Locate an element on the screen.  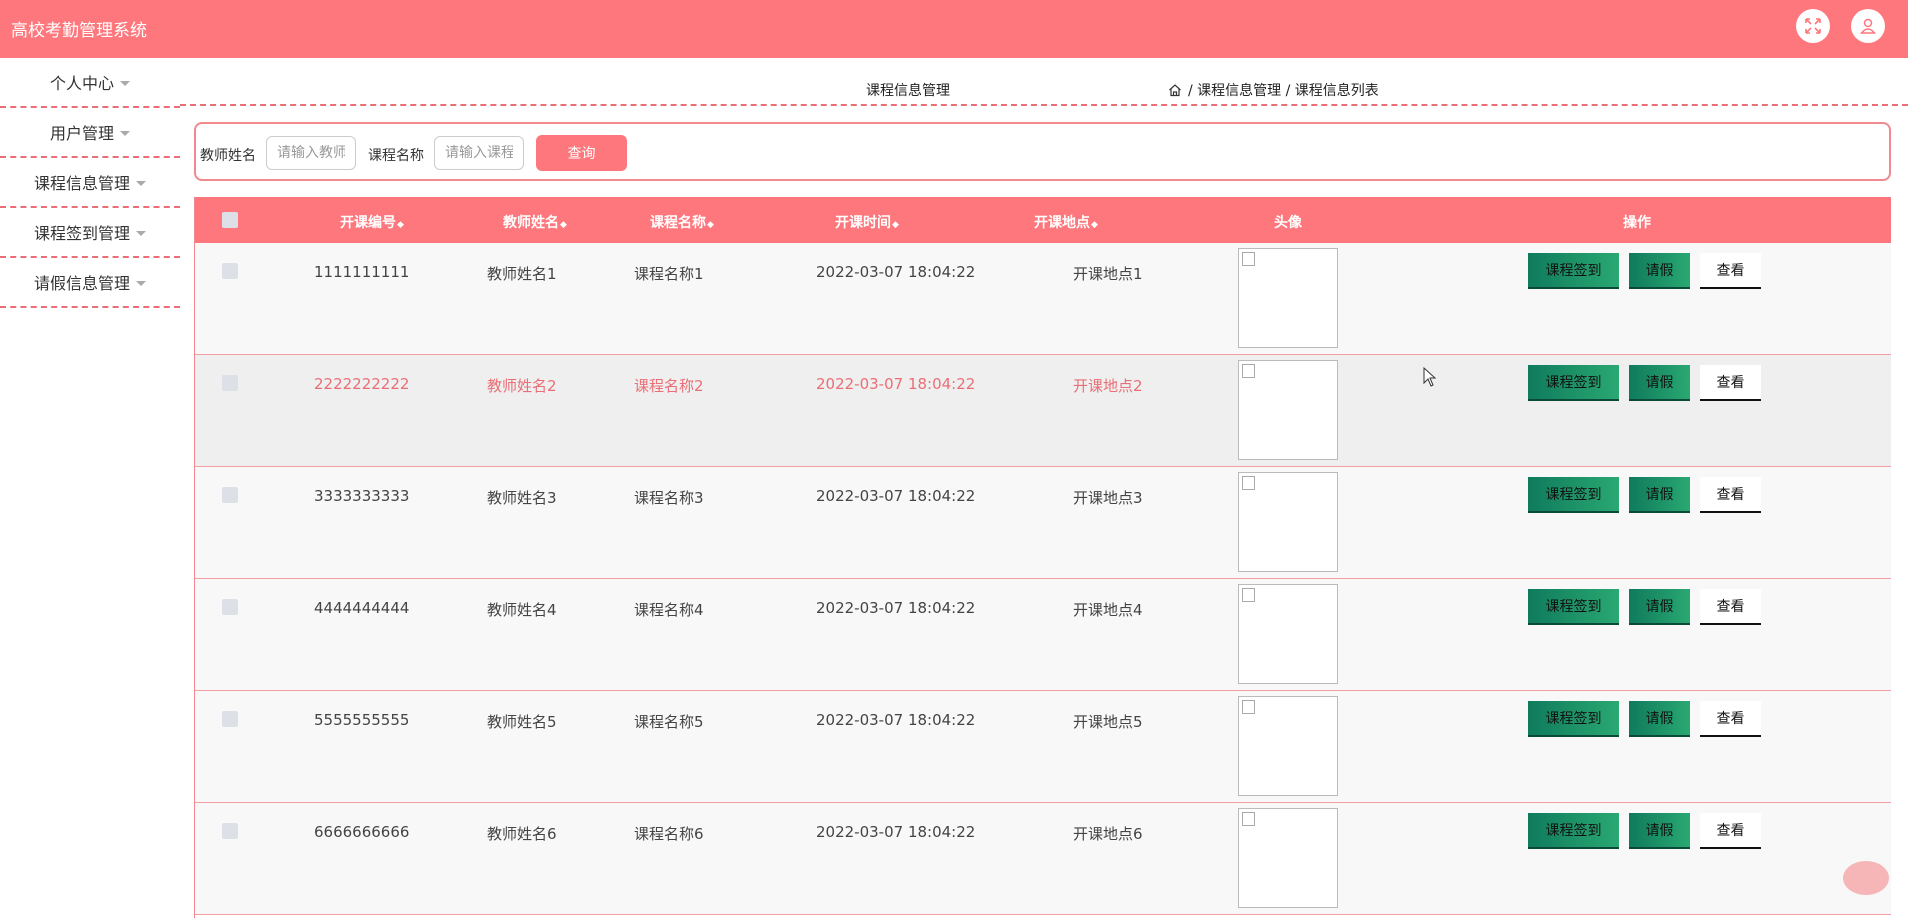
cell-teacher: 教师姓名5 is located at coordinates (522, 722).